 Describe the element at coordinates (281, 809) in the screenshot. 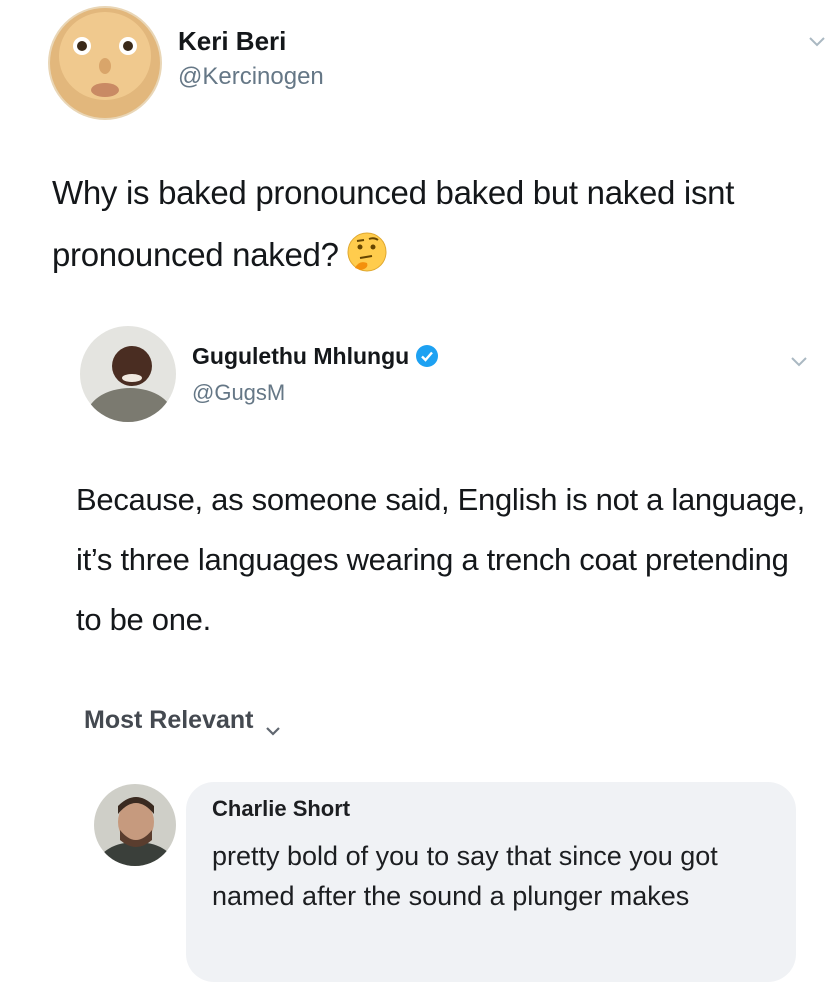

I see `comment-author-name: Charlie Short` at that location.